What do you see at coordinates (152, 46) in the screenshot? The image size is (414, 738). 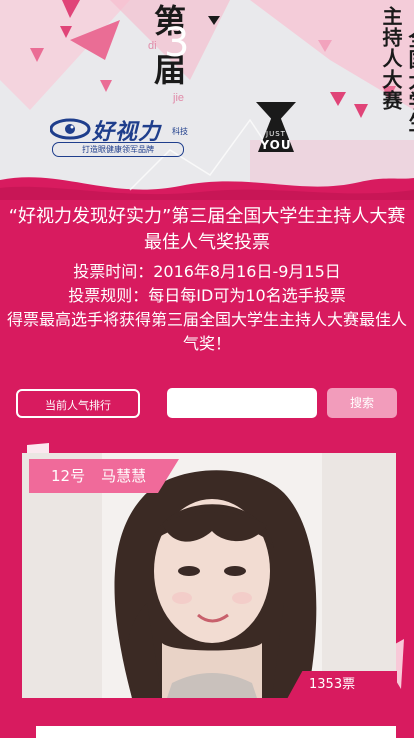 I see `pinyin-di: di` at bounding box center [152, 46].